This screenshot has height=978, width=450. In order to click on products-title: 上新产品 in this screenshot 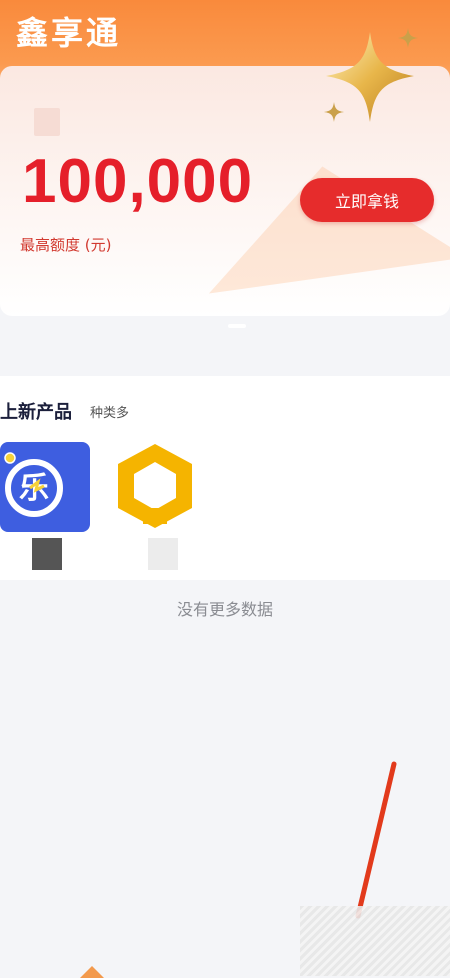, I will do `click(36, 412)`.